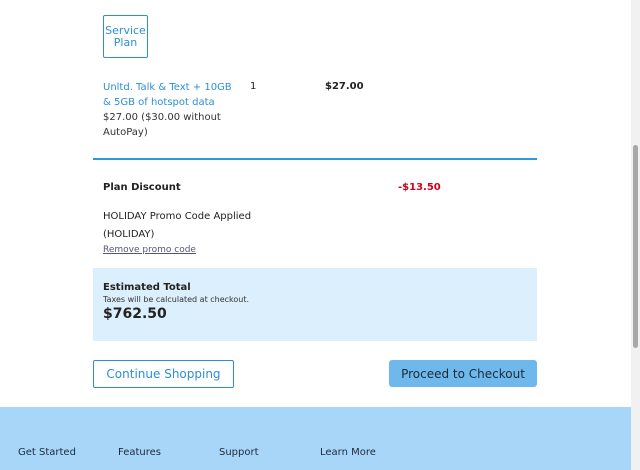  I want to click on footer-link-features: Features, so click(139, 452).